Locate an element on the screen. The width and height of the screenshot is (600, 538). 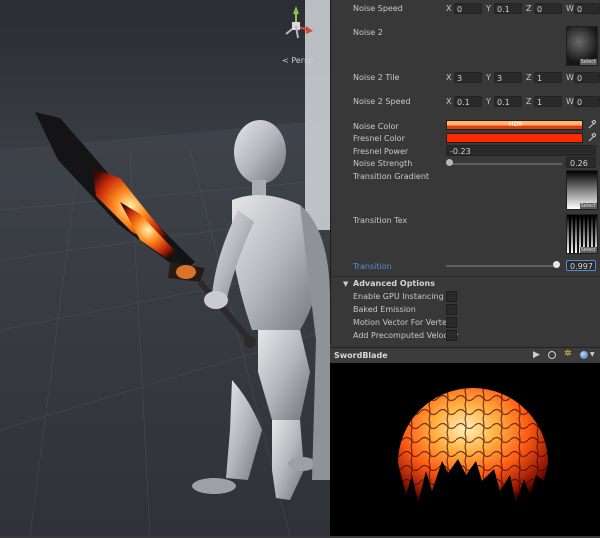
noise2-tile-w: 0 is located at coordinates (587, 77).